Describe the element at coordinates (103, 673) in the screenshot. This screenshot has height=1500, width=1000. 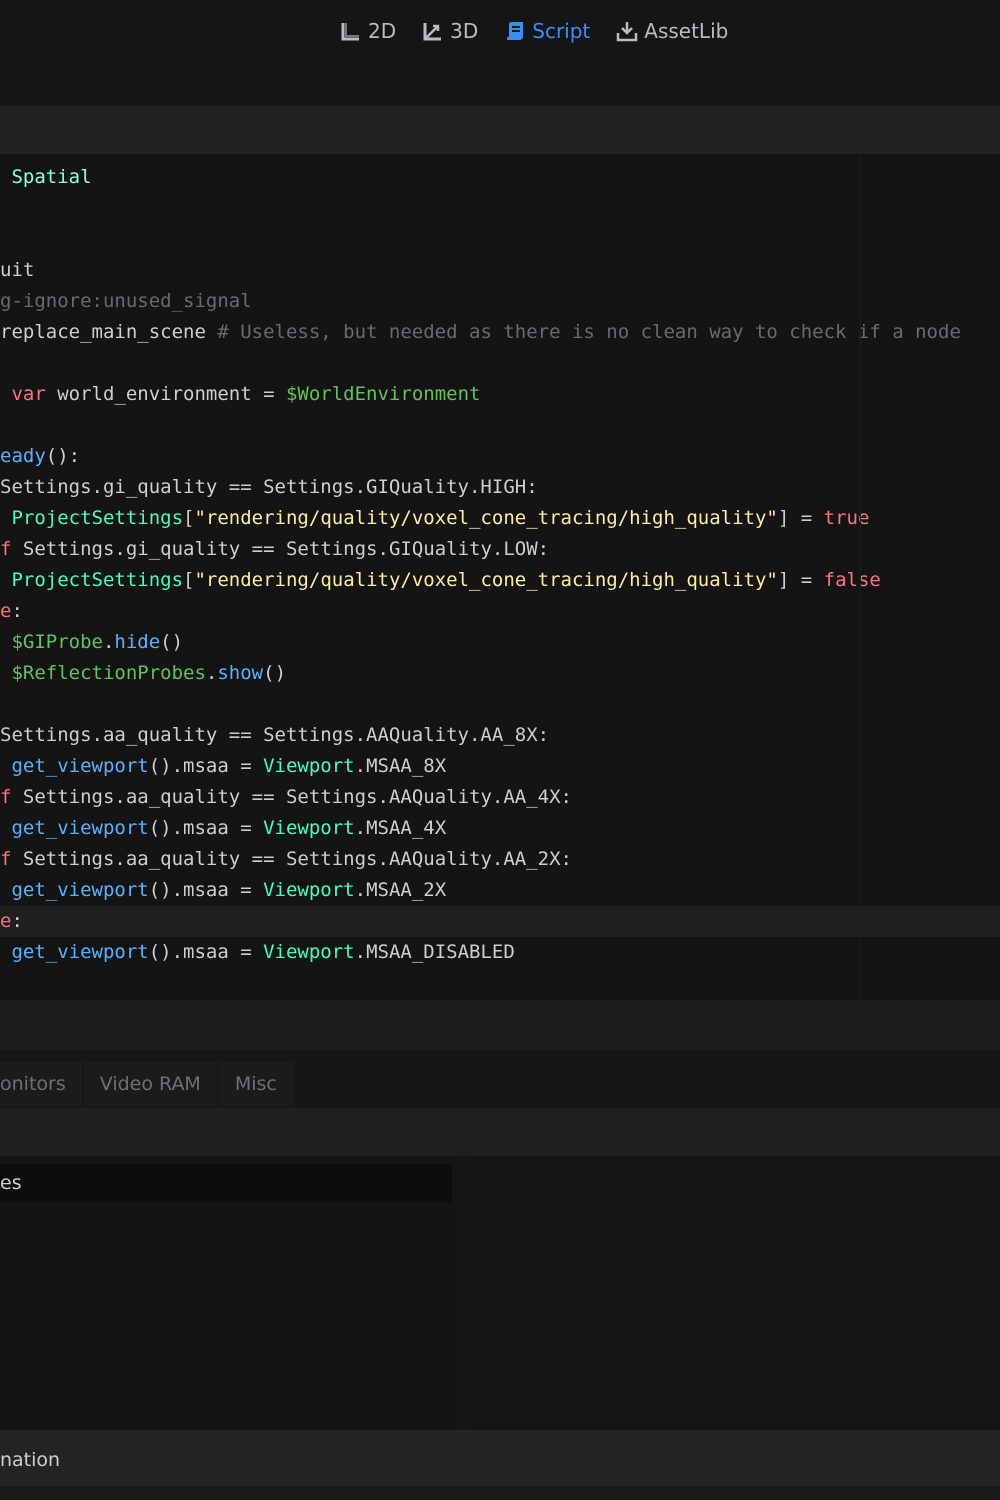
I see `code-token: $ReflectionProbes` at that location.